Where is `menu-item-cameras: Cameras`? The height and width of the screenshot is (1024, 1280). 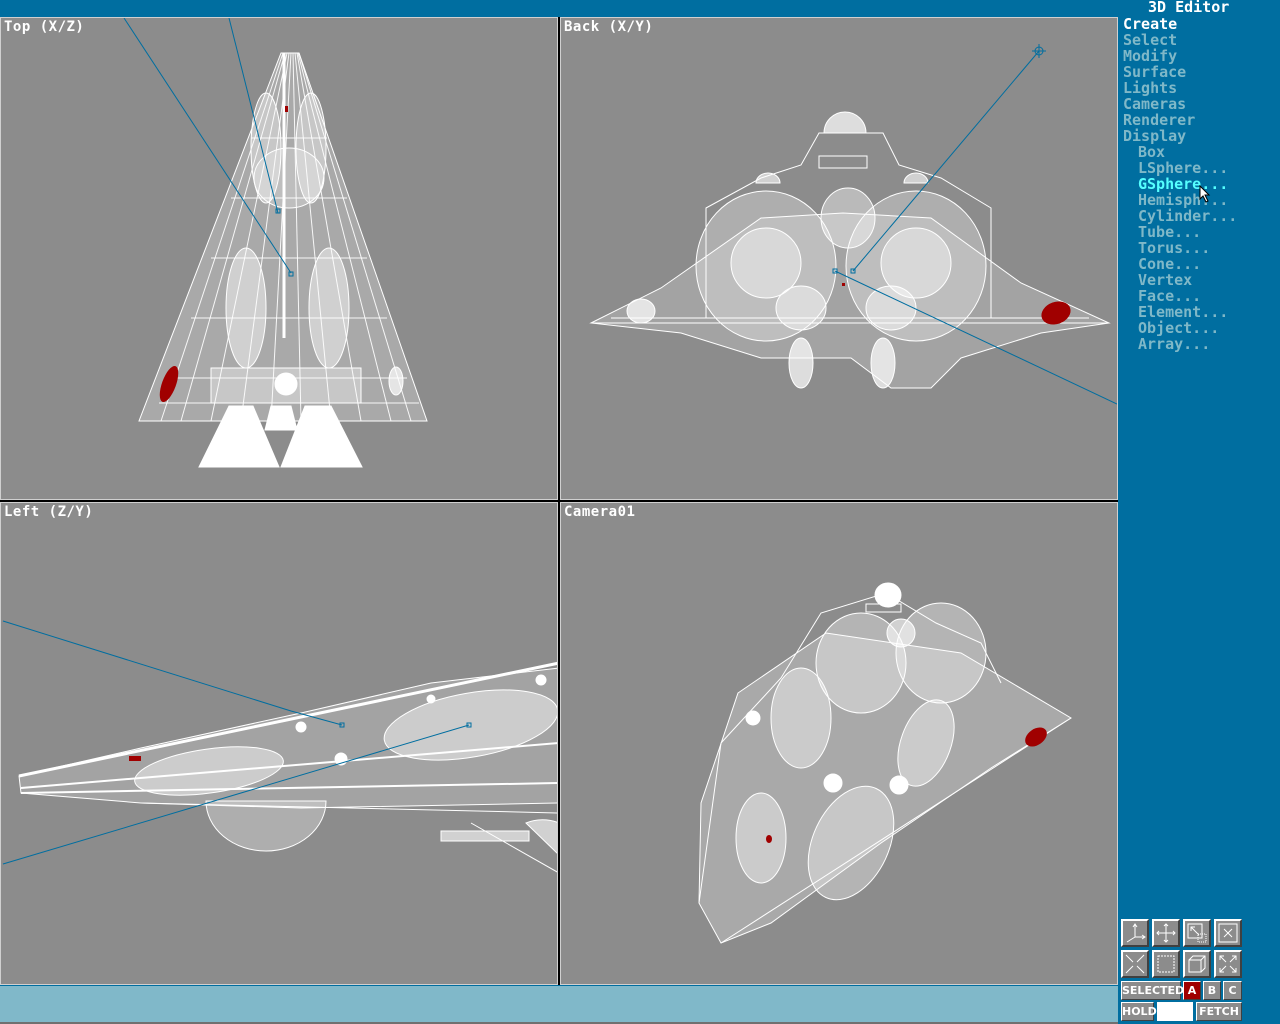
menu-item-cameras: Cameras is located at coordinates (1180, 104).